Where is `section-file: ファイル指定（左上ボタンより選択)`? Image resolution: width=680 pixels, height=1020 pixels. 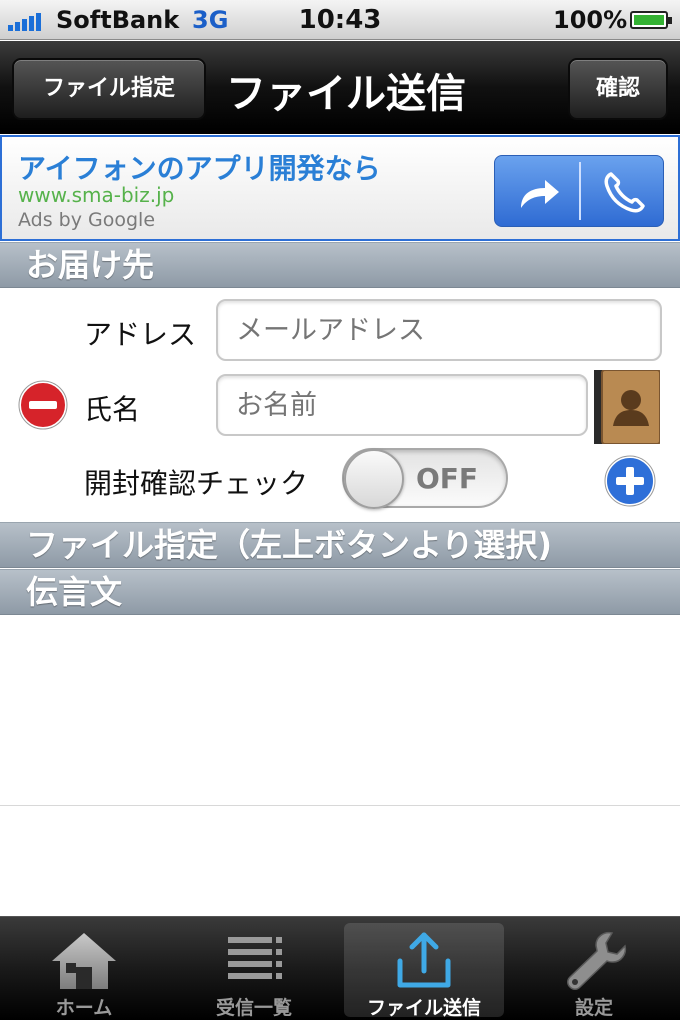 section-file: ファイル指定（左上ボタンより選択) is located at coordinates (340, 545).